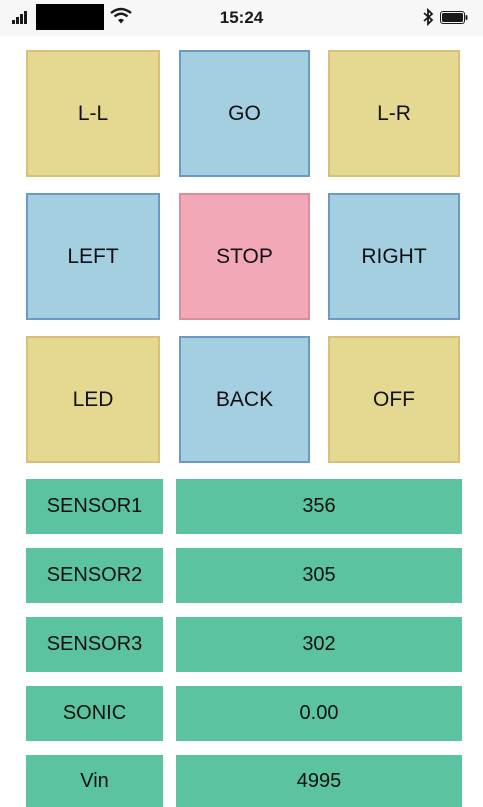 The image size is (483, 807). What do you see at coordinates (94, 713) in the screenshot?
I see `sonic-label: SONIC` at bounding box center [94, 713].